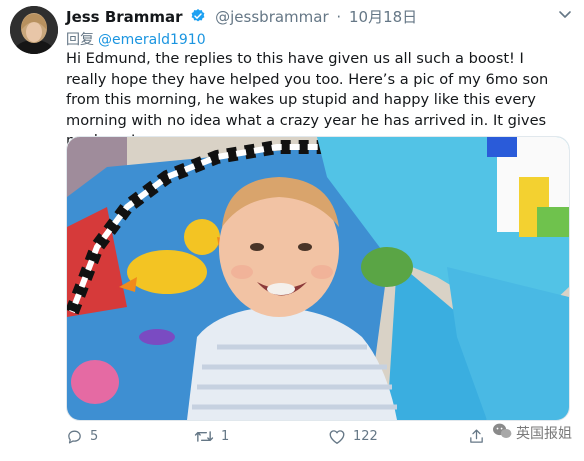 The image size is (584, 461). I want to click on like-button: 122, so click(353, 436).